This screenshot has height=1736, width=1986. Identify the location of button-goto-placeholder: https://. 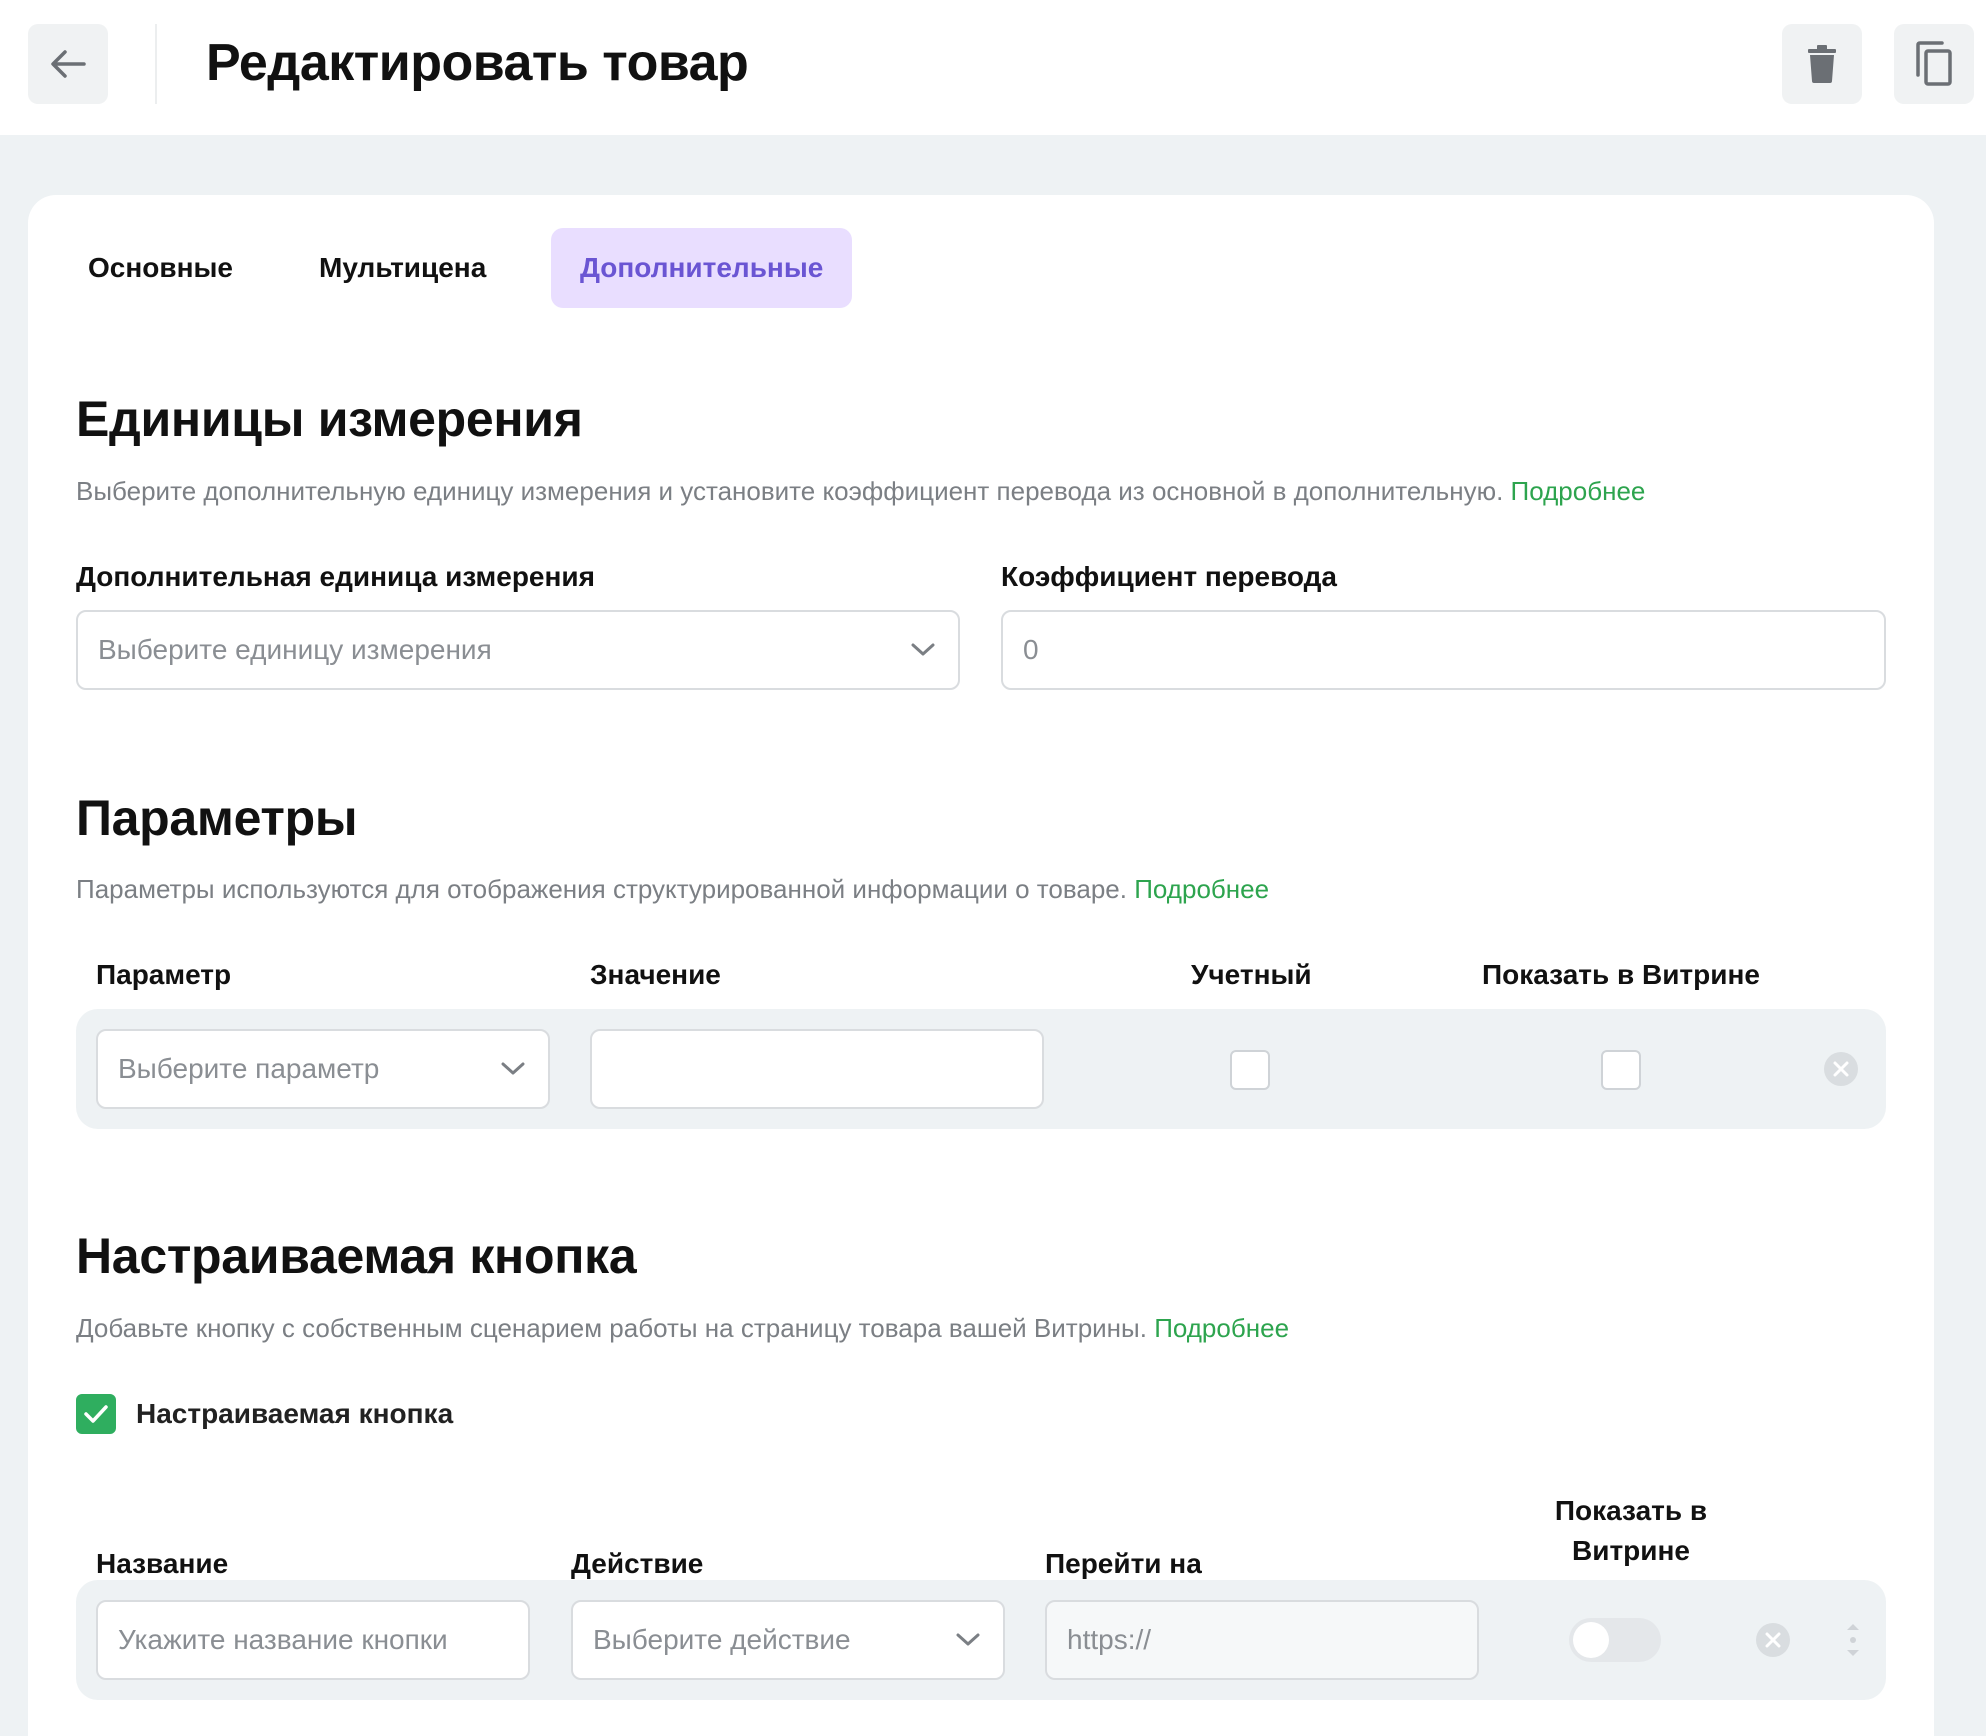
(1109, 1639).